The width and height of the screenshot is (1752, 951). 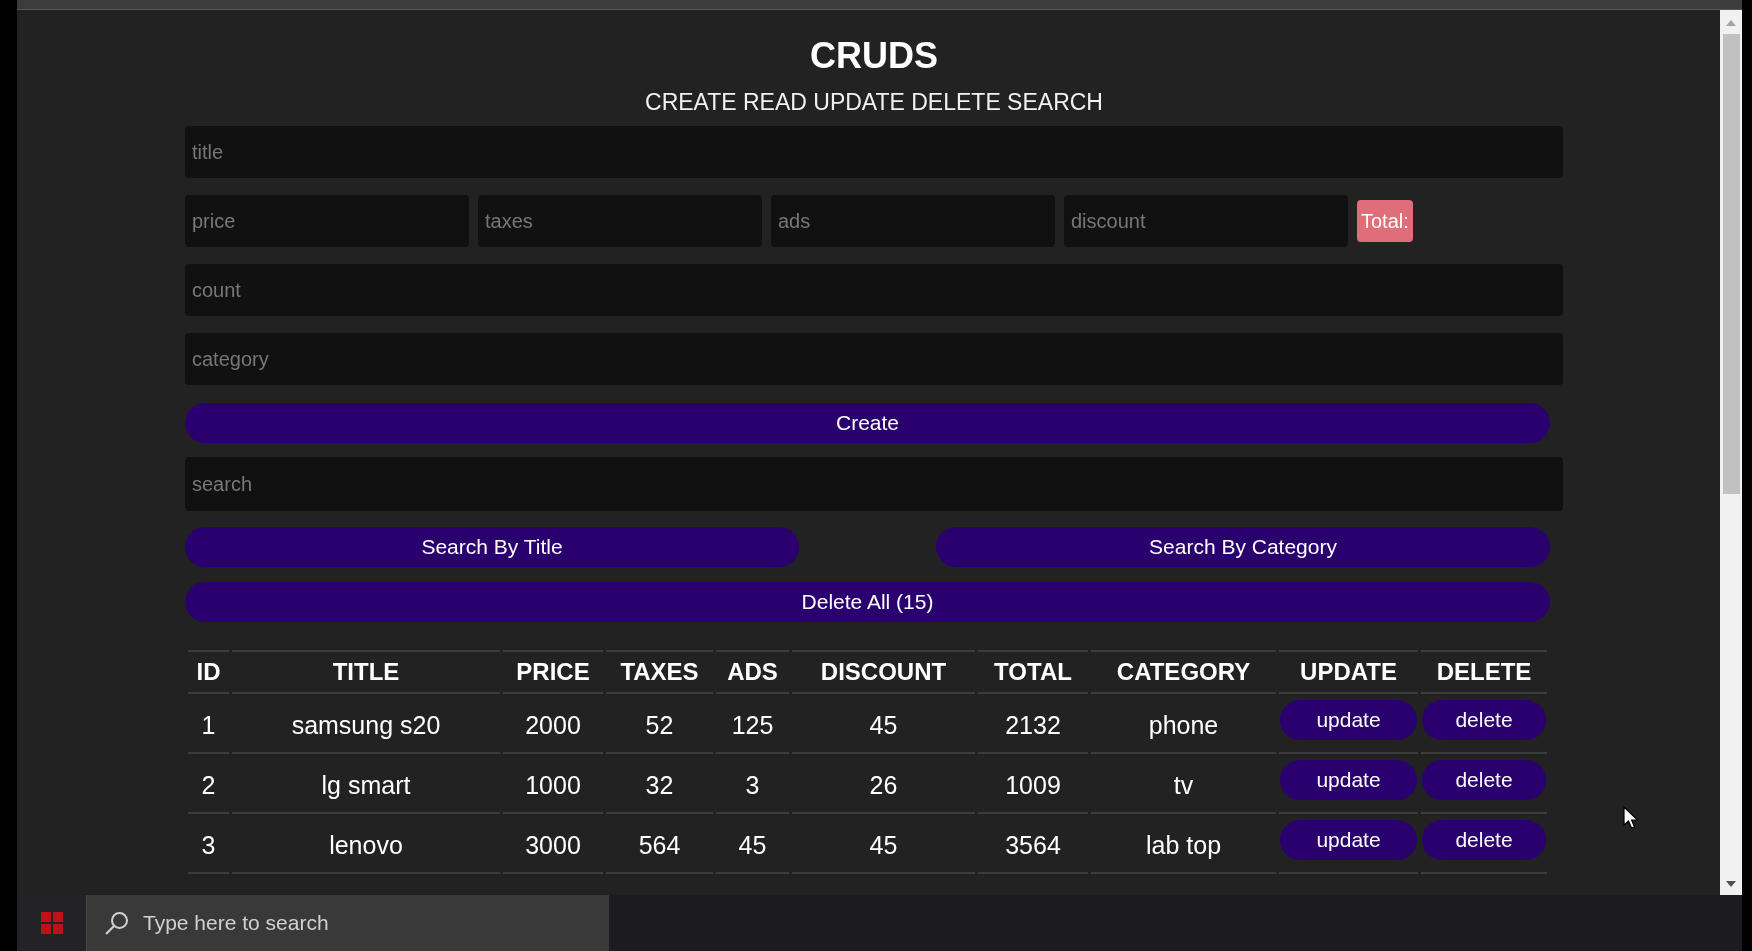 What do you see at coordinates (1033, 672) in the screenshot?
I see `column-header: TOTAL` at bounding box center [1033, 672].